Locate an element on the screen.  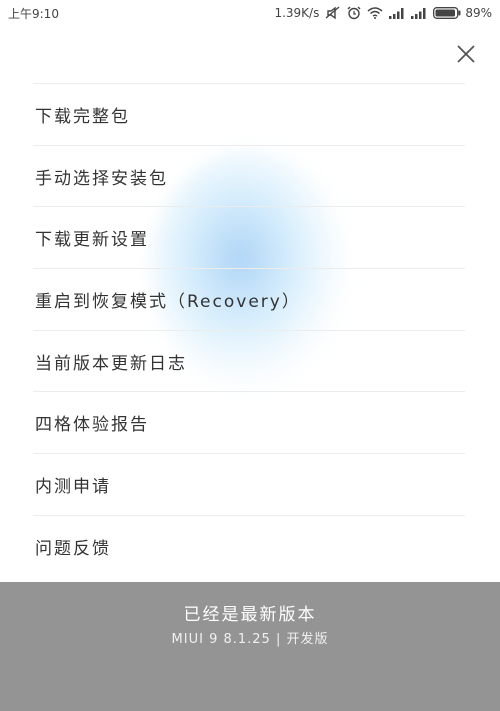
status-icons: 1.39K/s 89% is located at coordinates (383, 13).